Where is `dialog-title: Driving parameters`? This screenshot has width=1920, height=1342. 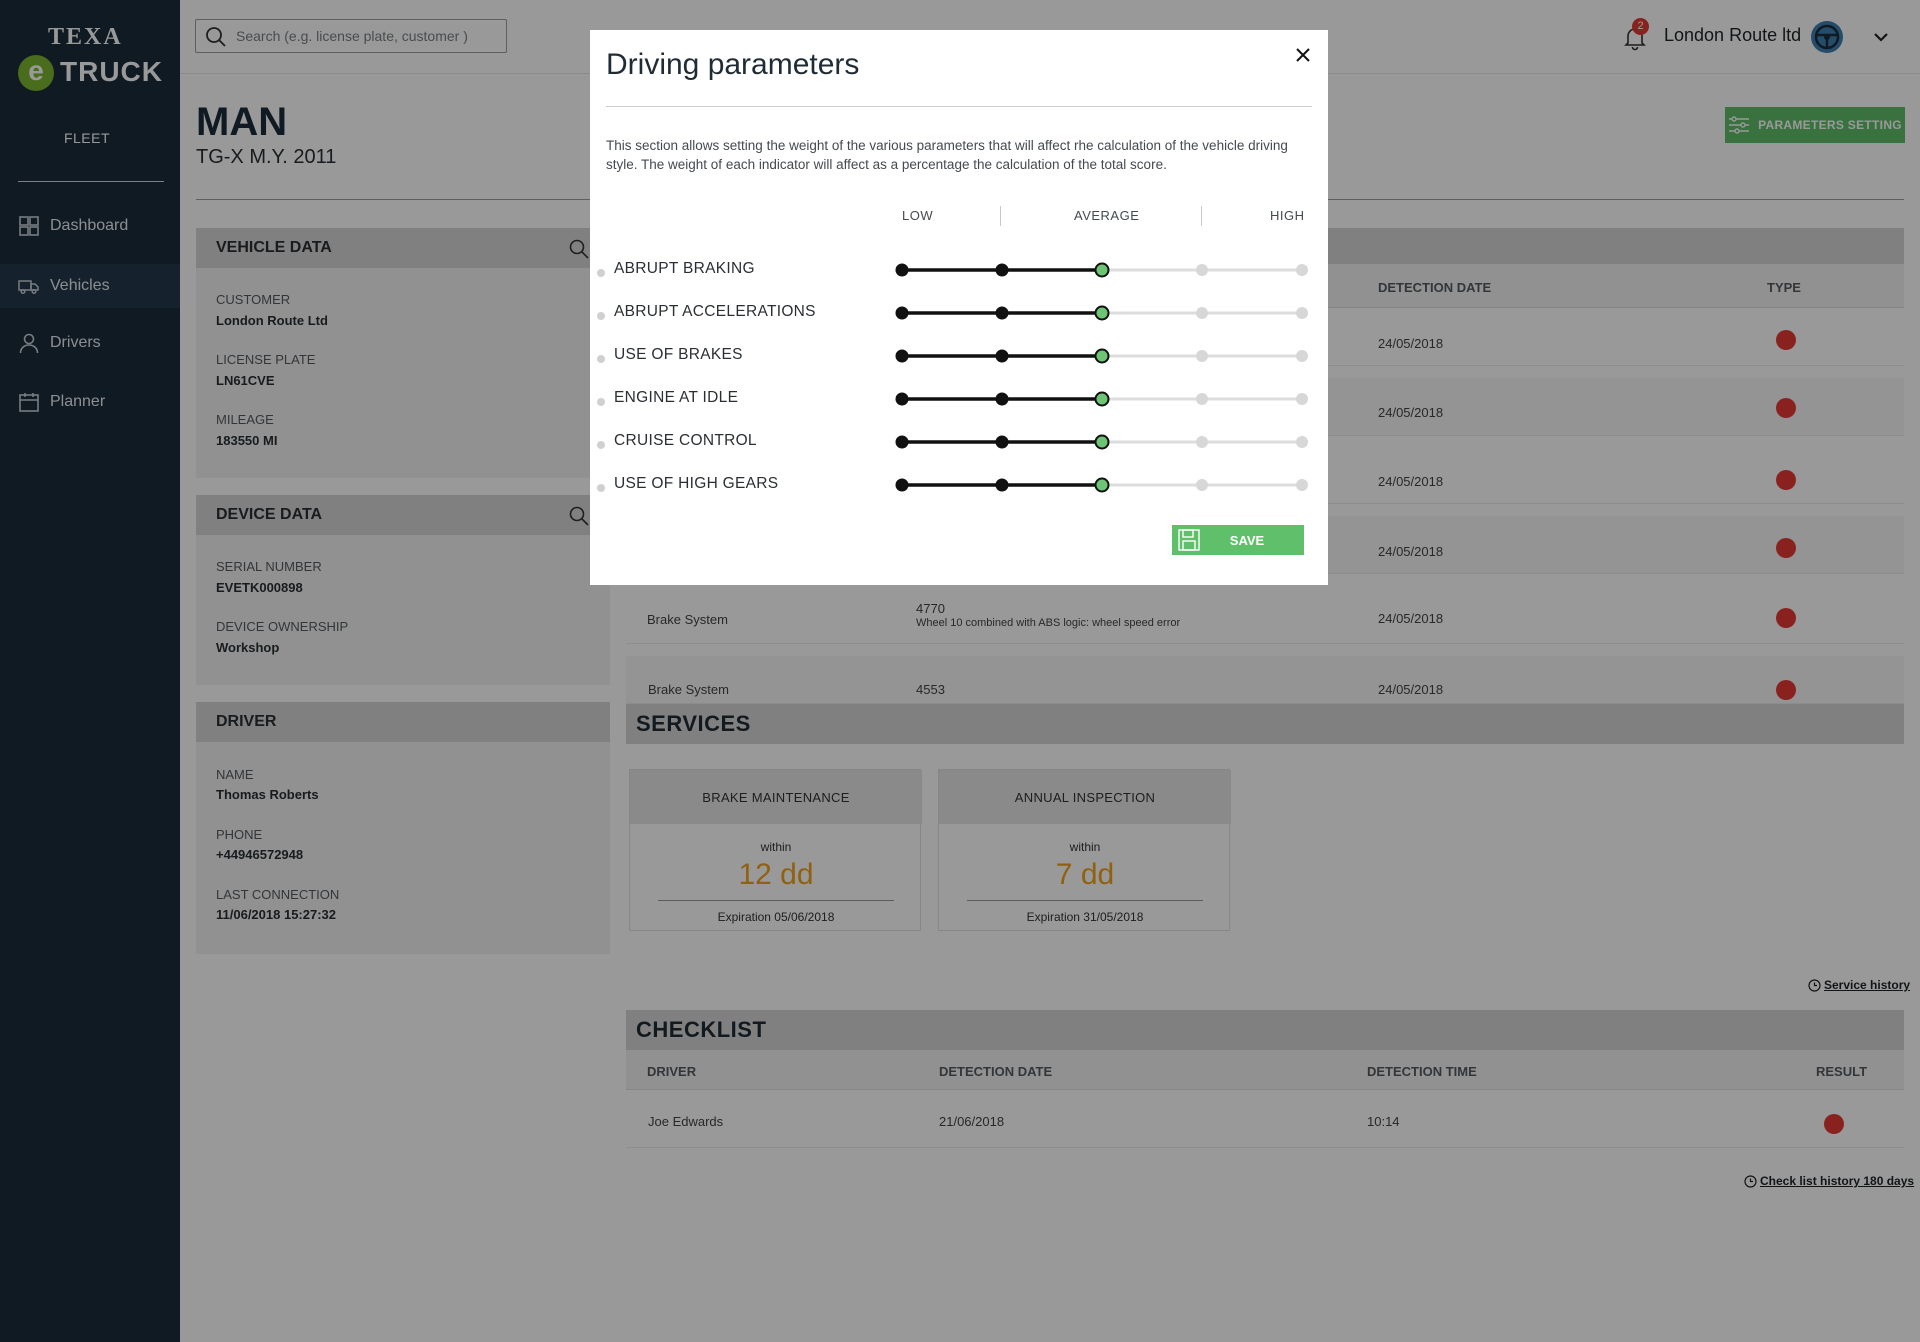
dialog-title: Driving parameters is located at coordinates (733, 64).